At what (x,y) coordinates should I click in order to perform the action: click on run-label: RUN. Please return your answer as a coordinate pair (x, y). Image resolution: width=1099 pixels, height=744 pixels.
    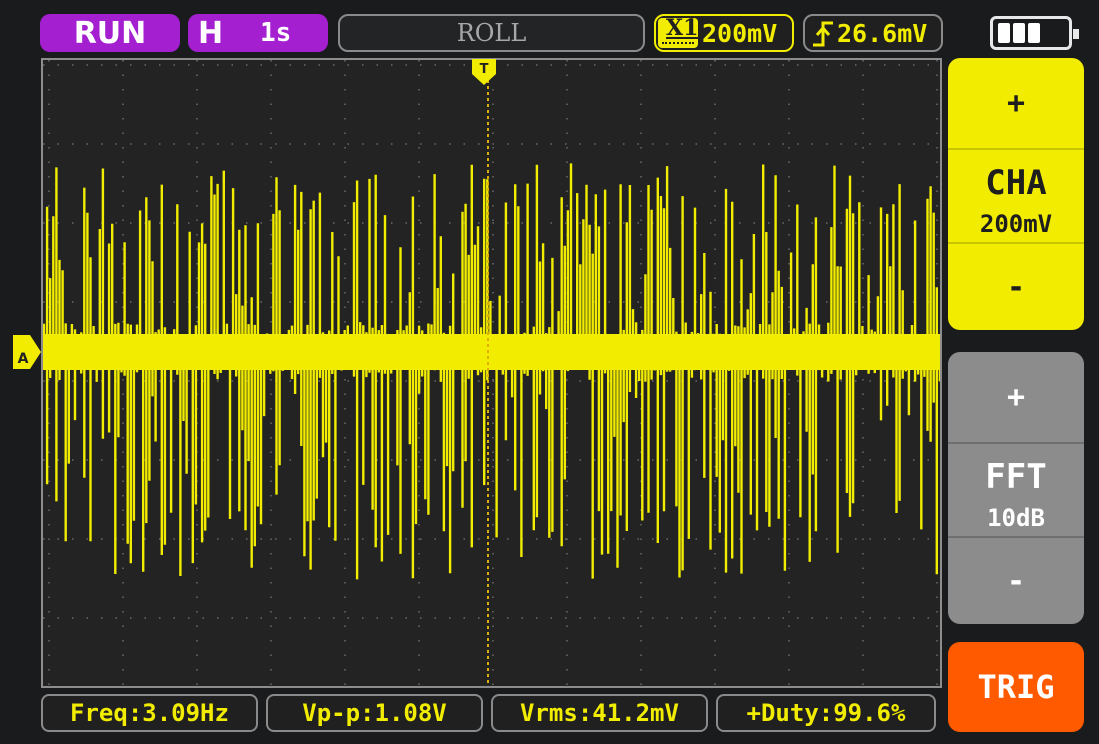
    Looking at the image, I should click on (110, 33).